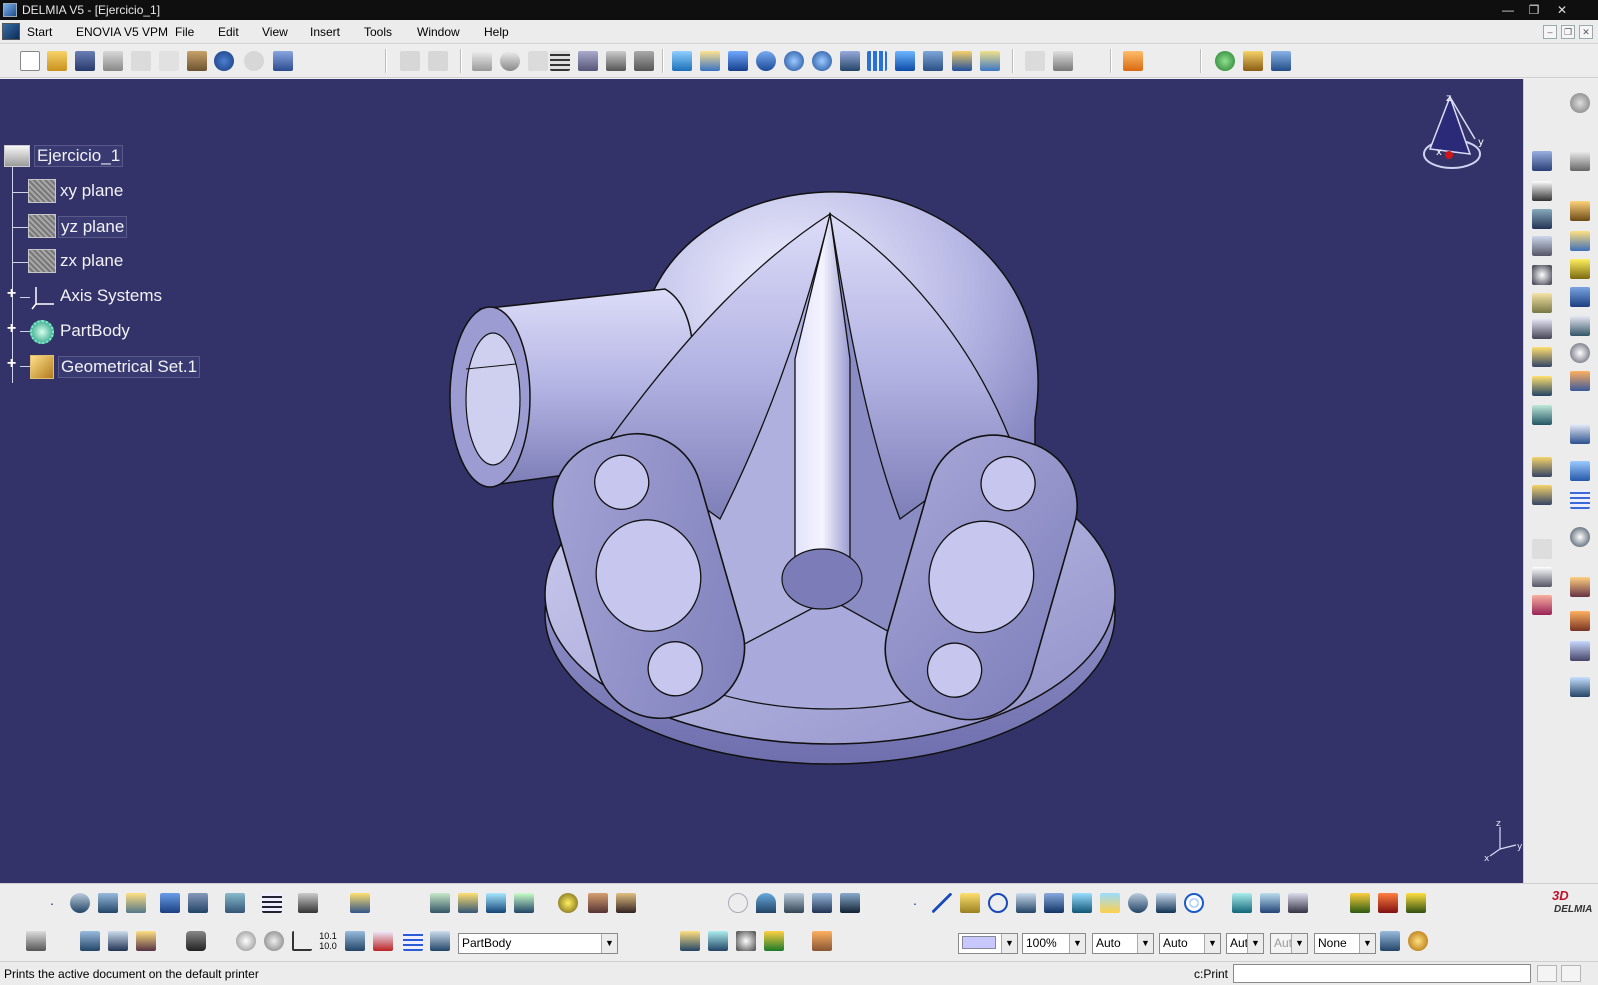 The height and width of the screenshot is (985, 1598). I want to click on current-body-select: PartBody ▼, so click(538, 943).